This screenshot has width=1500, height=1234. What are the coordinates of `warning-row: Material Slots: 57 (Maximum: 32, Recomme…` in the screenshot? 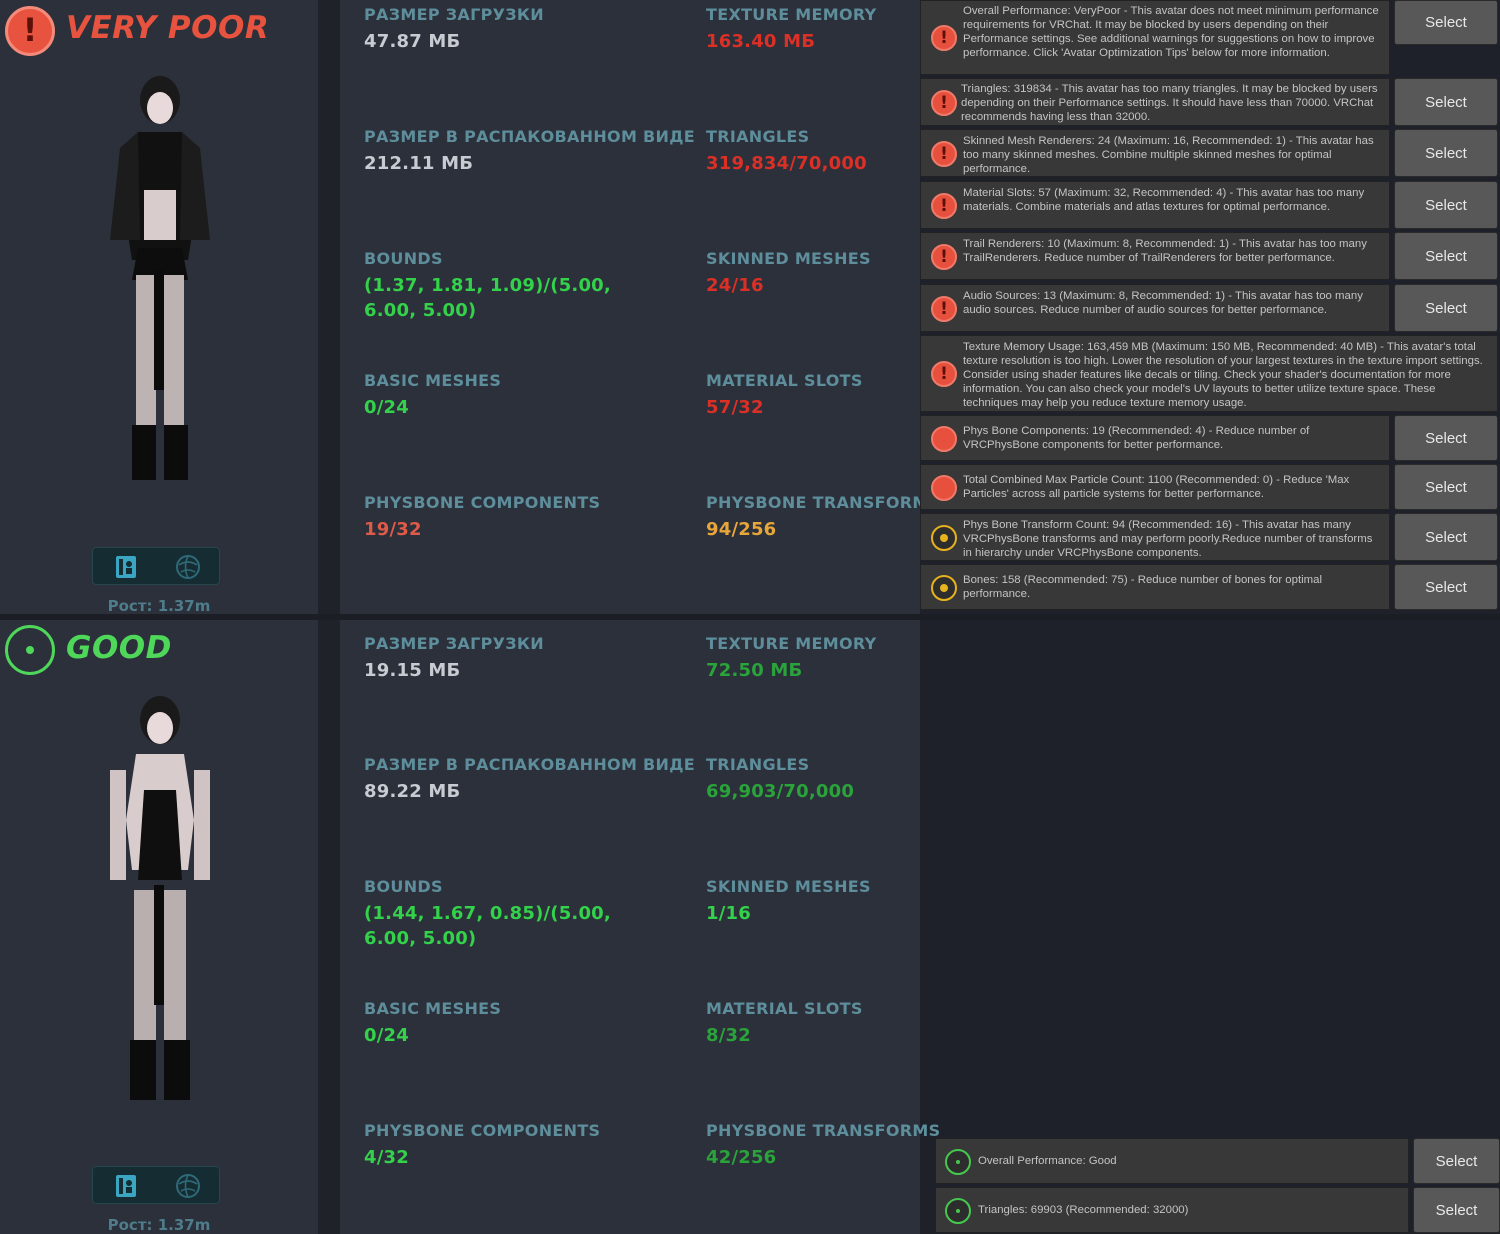 It's located at (1155, 205).